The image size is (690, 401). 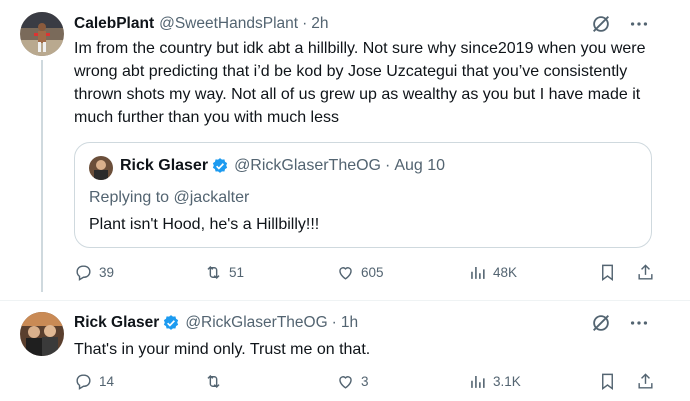 I want to click on tweet-actions: 14 3 3.1K, so click(x=369, y=383).